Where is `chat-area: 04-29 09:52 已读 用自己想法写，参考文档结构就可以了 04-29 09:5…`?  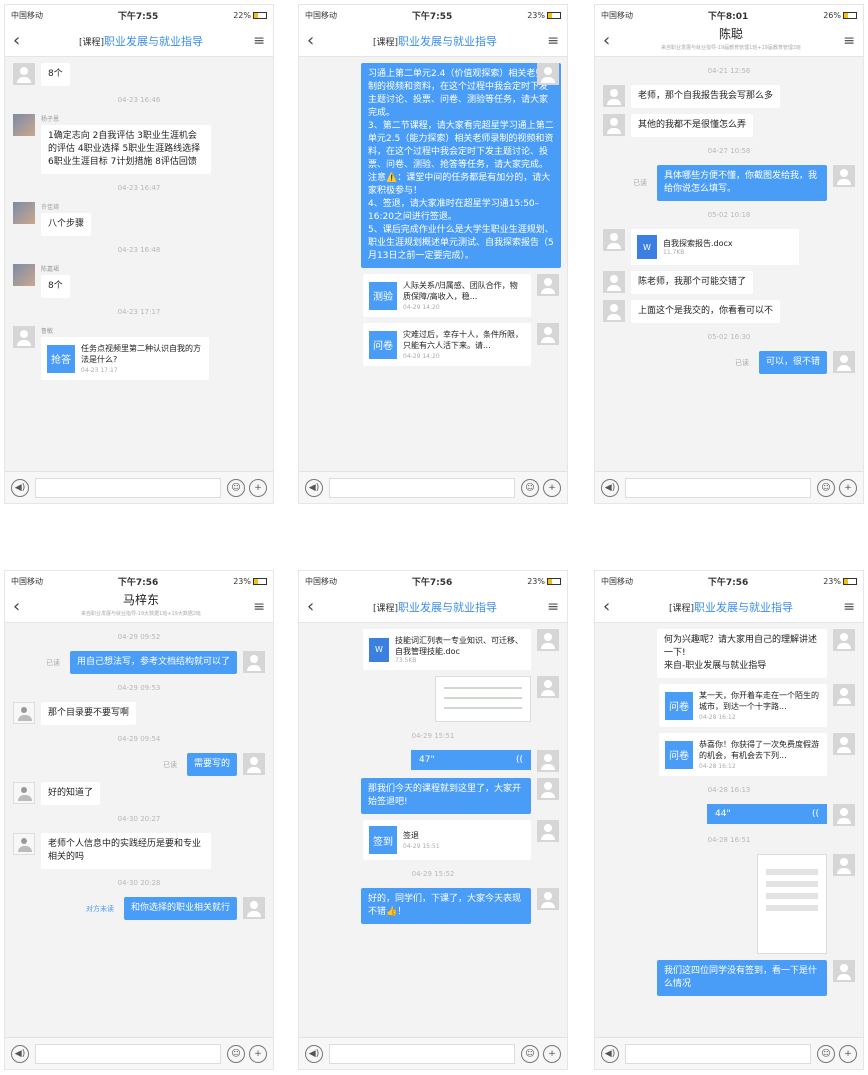 chat-area: 04-29 09:52 已读 用自己想法写，参考文档结构就可以了 04-29 09:5… is located at coordinates (139, 830).